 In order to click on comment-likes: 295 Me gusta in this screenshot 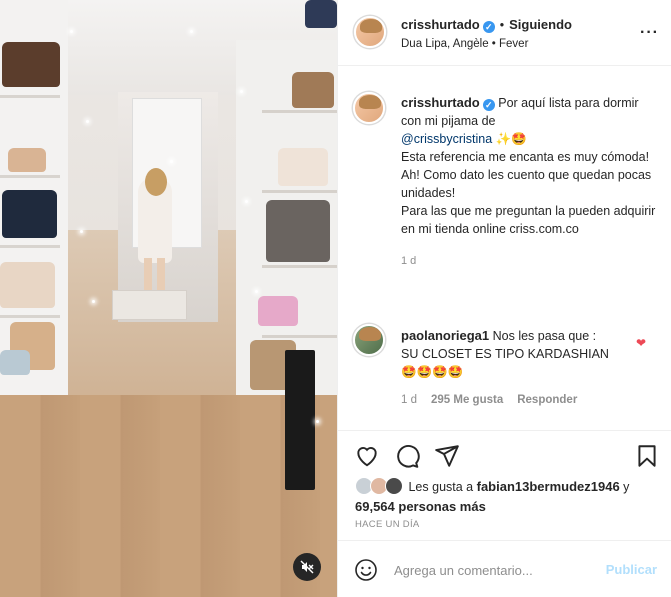, I will do `click(467, 400)`.